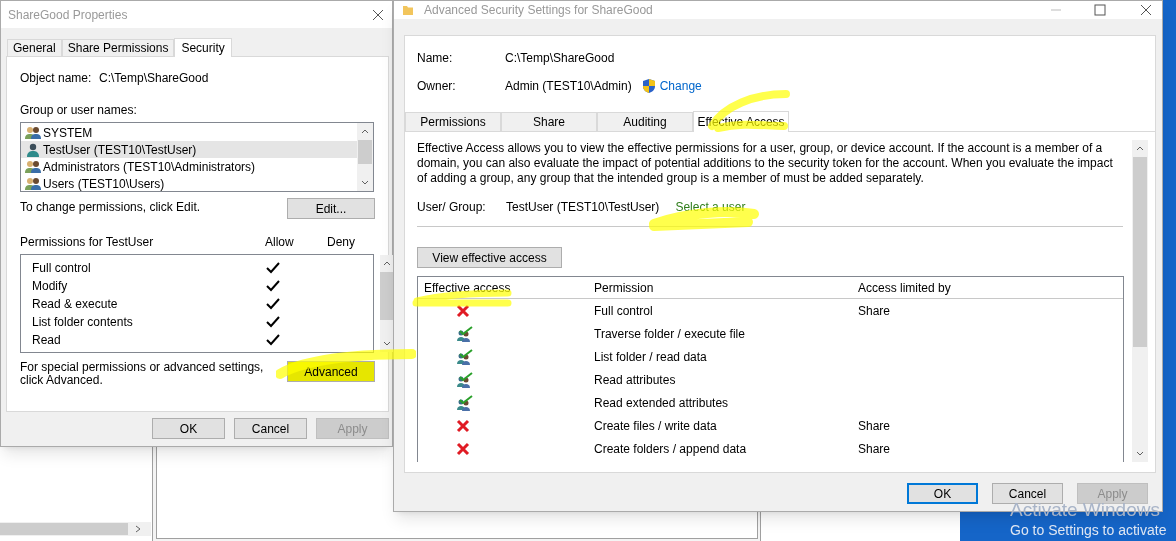 This screenshot has height=541, width=1176. I want to click on column-header: Permission, so click(726, 287).